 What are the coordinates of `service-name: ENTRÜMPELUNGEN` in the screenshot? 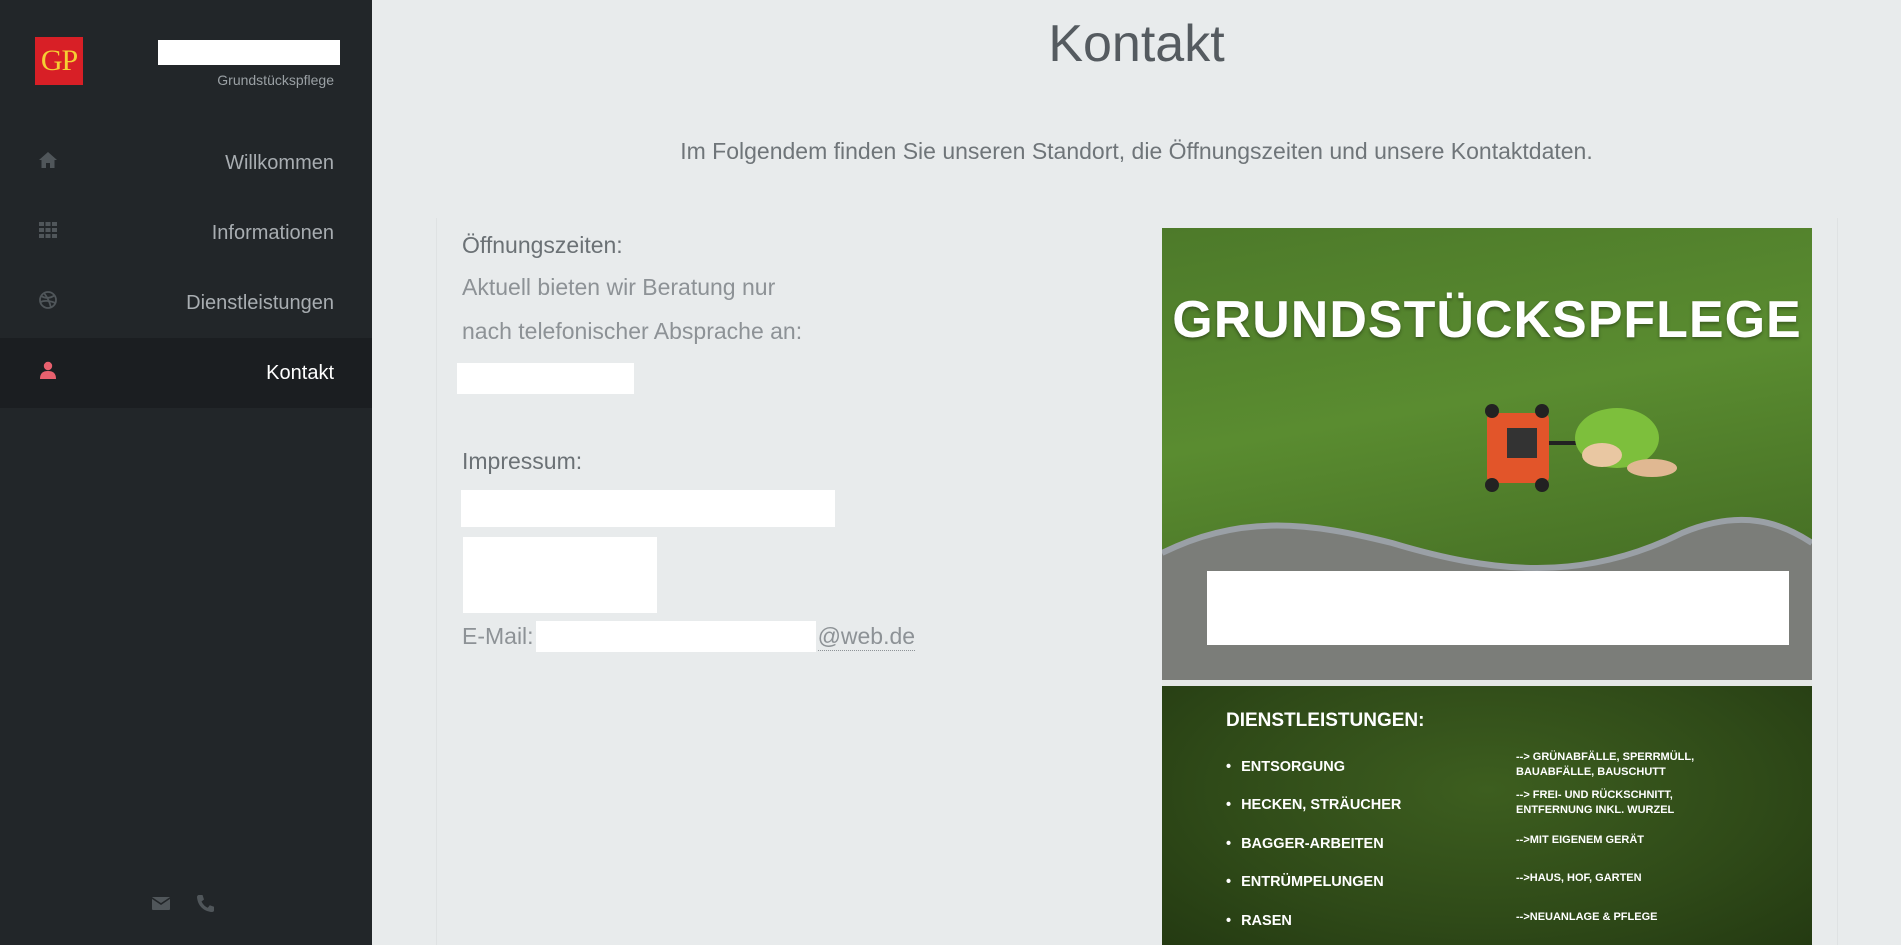 It's located at (1305, 882).